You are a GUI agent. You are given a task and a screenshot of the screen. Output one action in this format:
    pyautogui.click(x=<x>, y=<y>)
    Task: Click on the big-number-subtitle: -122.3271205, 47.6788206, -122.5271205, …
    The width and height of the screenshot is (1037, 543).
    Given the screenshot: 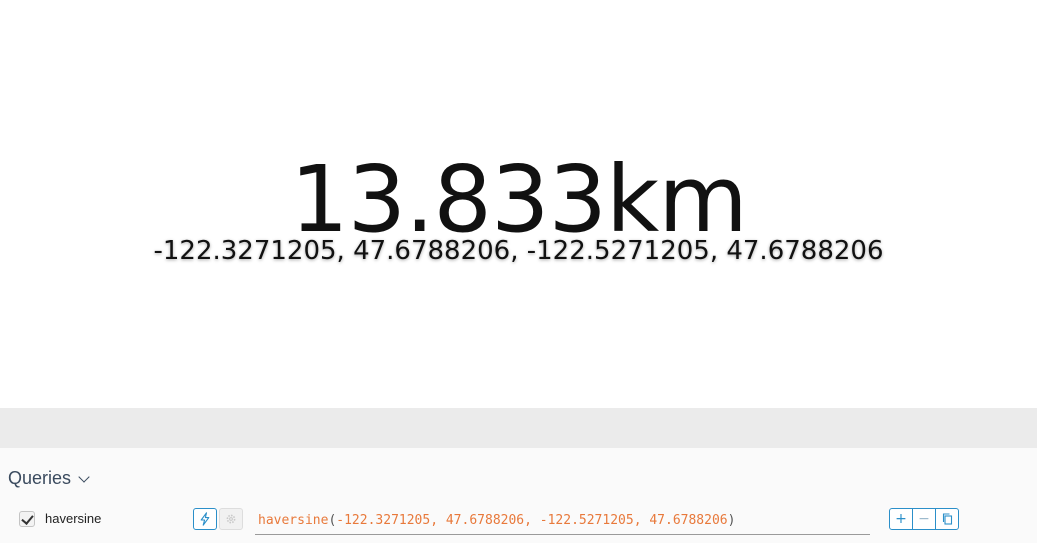 What is the action you would take?
    pyautogui.click(x=518, y=251)
    